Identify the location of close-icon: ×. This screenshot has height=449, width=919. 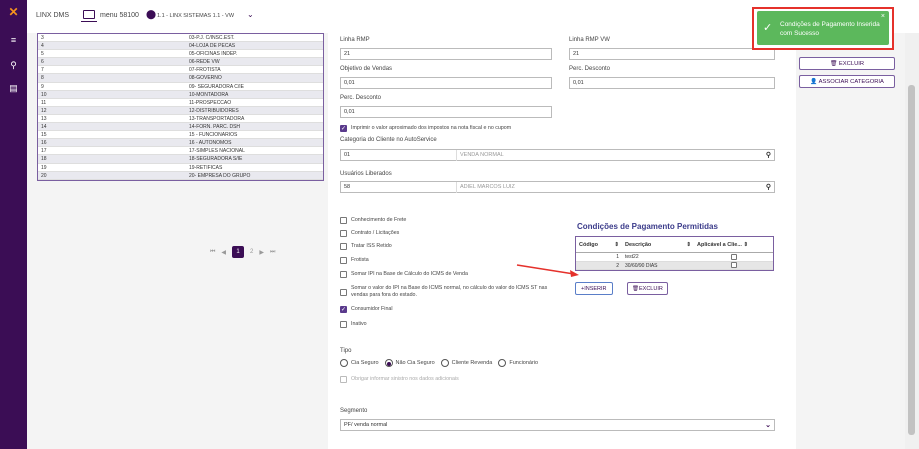
(883, 16).